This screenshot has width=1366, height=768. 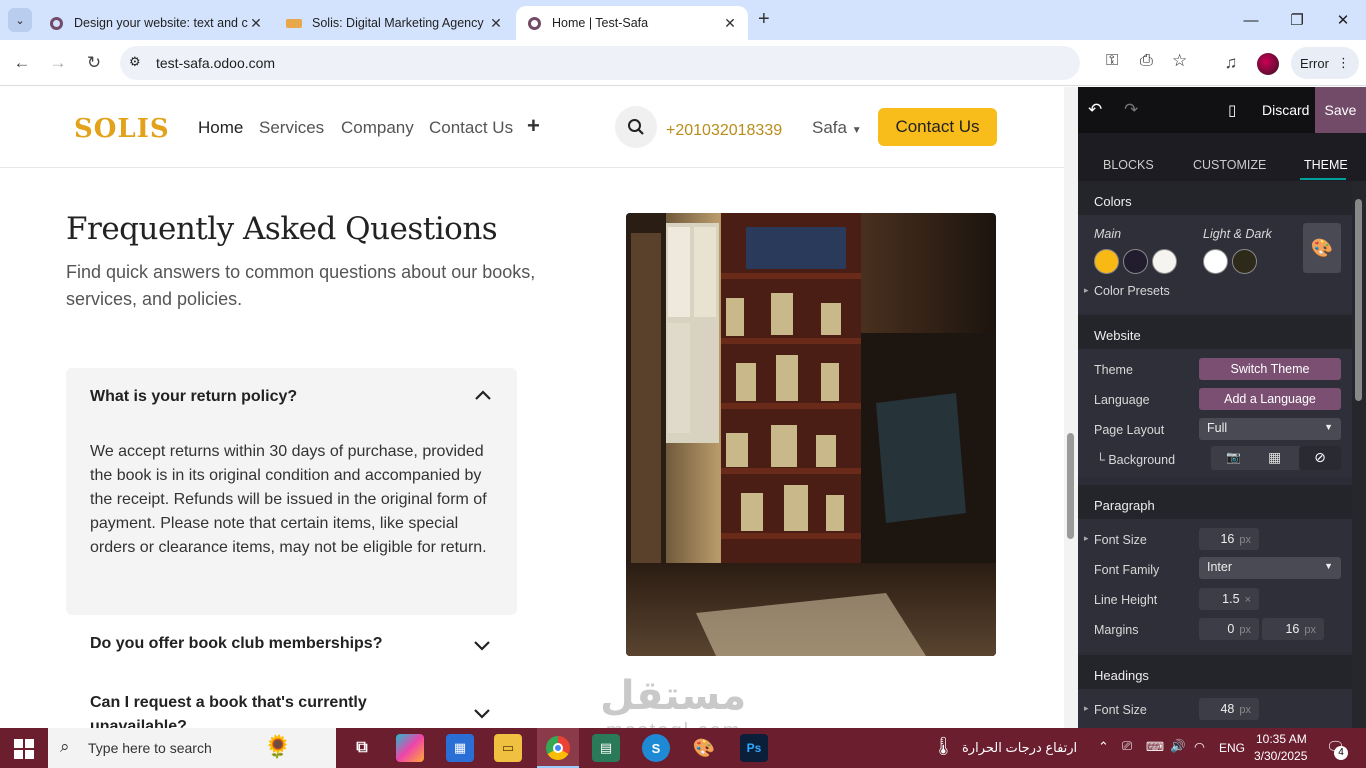 What do you see at coordinates (122, 129) in the screenshot?
I see `site-logo: SOLIS` at bounding box center [122, 129].